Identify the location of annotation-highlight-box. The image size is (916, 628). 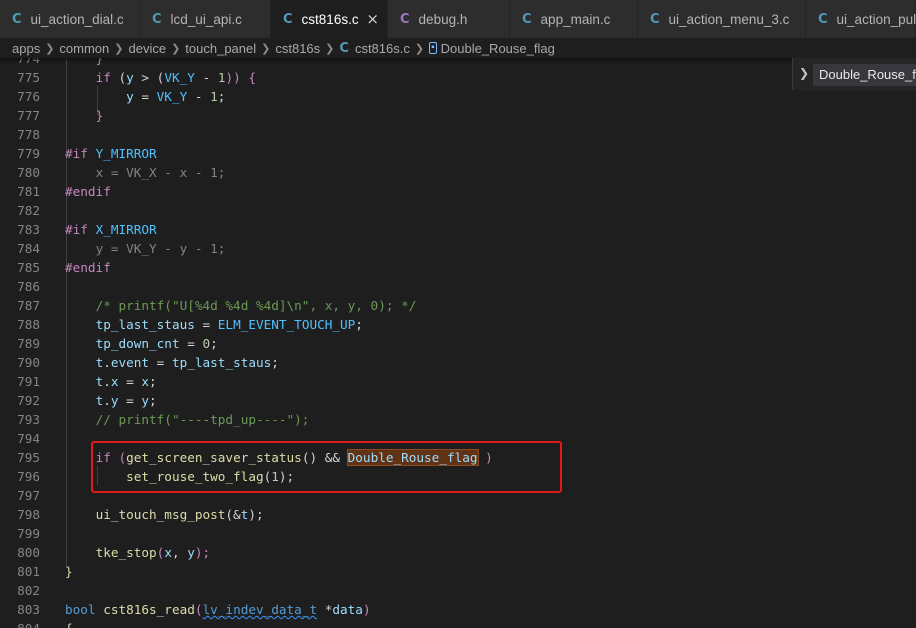
(326, 467).